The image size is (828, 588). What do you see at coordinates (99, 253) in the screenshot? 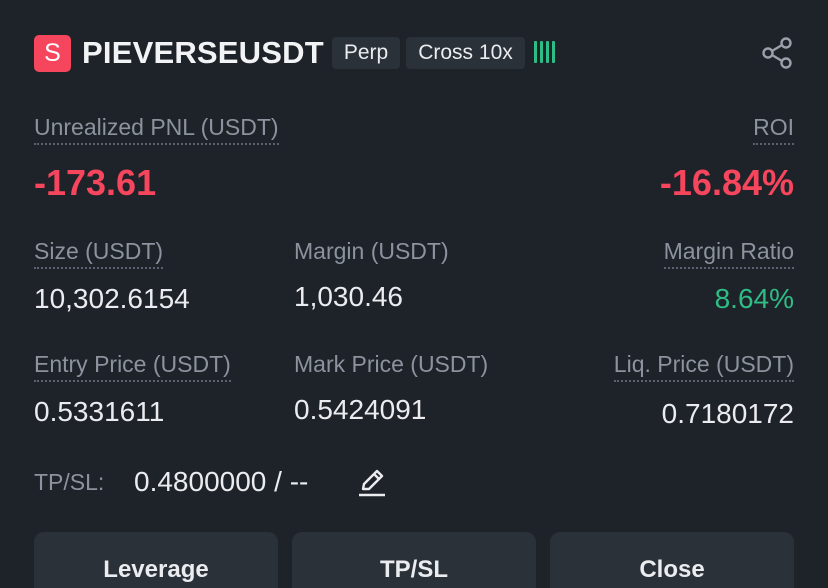
I see `size-label: Size (USDT)` at bounding box center [99, 253].